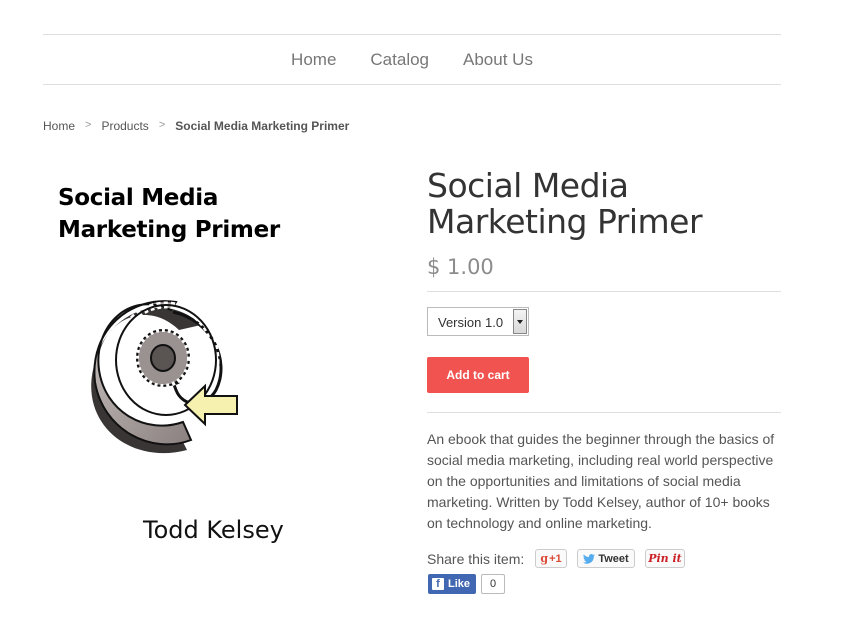 The height and width of the screenshot is (635, 860). I want to click on chevron-down-icon, so click(520, 321).